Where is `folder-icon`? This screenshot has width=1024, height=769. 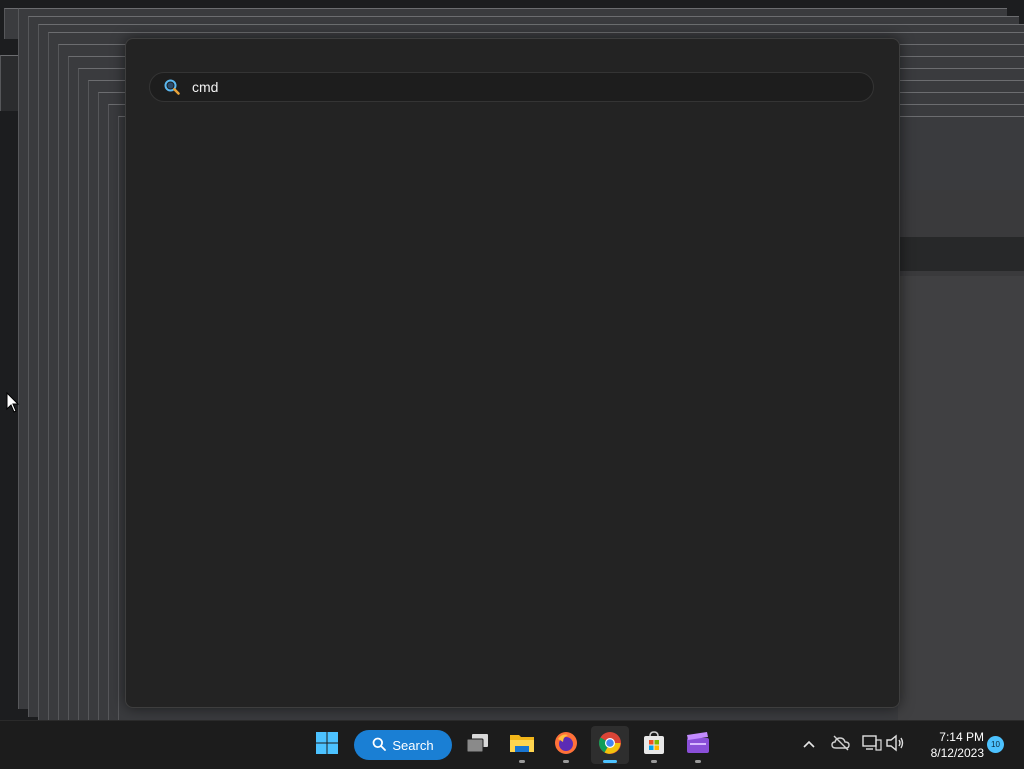 folder-icon is located at coordinates (522, 745).